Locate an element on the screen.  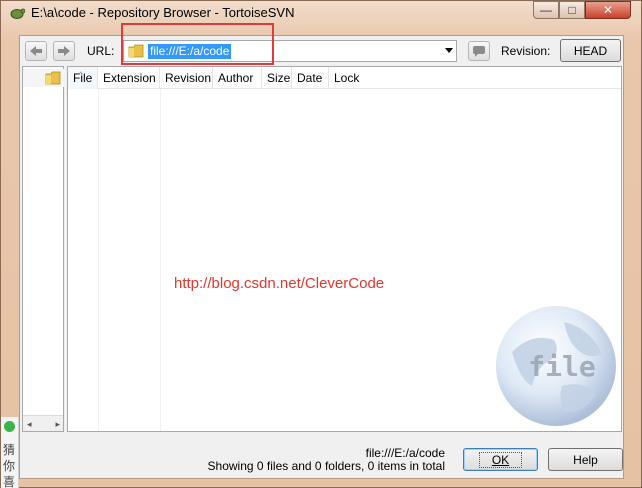
url-input: file:///E:/a/code is located at coordinates (190, 51).